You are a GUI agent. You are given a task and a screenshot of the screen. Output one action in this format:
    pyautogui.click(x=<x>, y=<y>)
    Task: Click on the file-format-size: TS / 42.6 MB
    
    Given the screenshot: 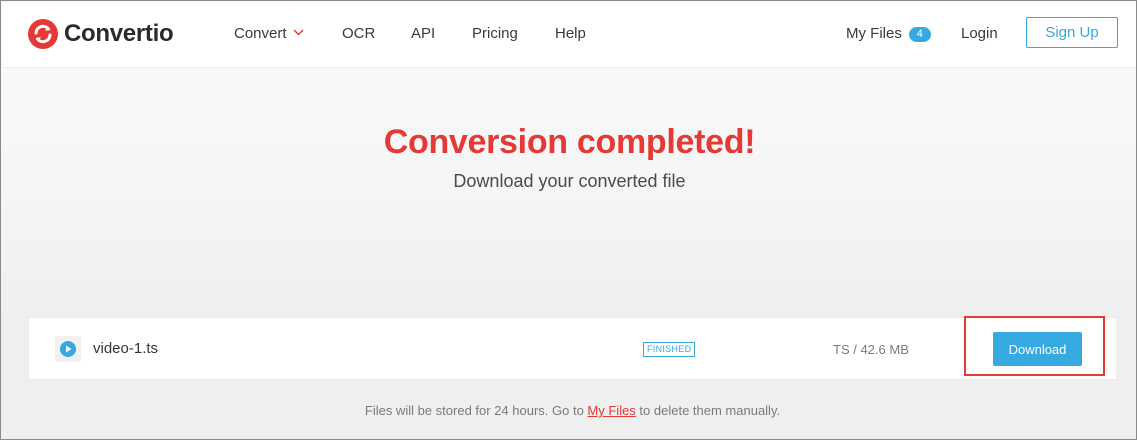 What is the action you would take?
    pyautogui.click(x=871, y=349)
    